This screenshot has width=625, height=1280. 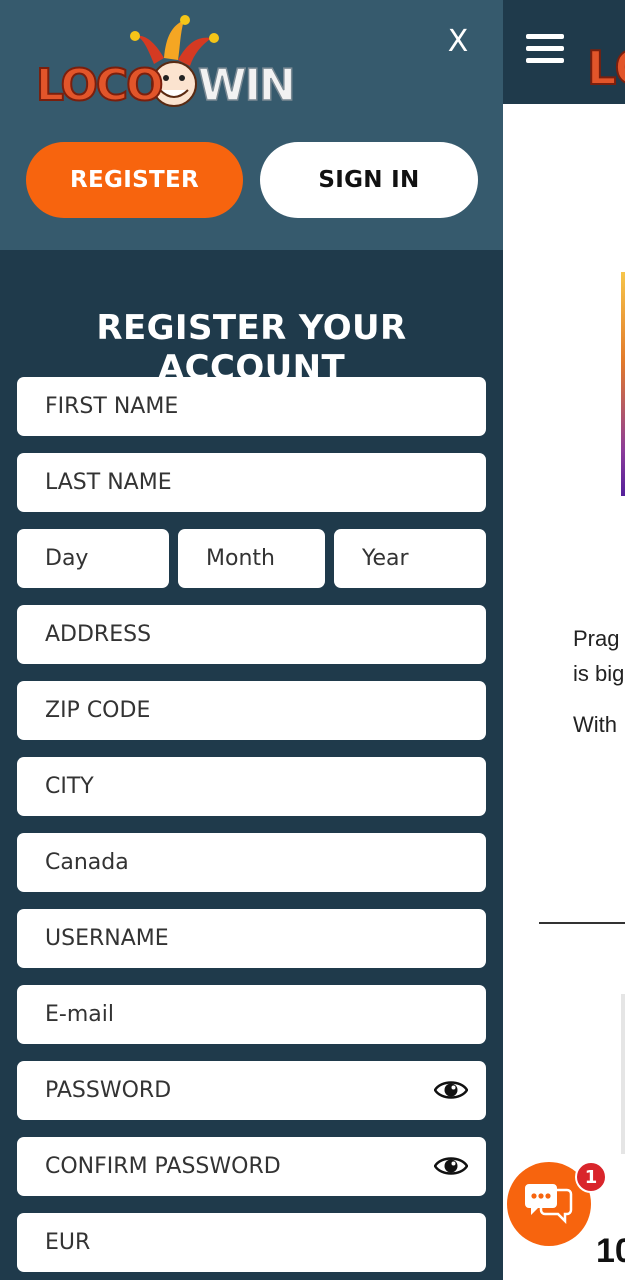 What do you see at coordinates (458, 42) in the screenshot?
I see `close-button: X` at bounding box center [458, 42].